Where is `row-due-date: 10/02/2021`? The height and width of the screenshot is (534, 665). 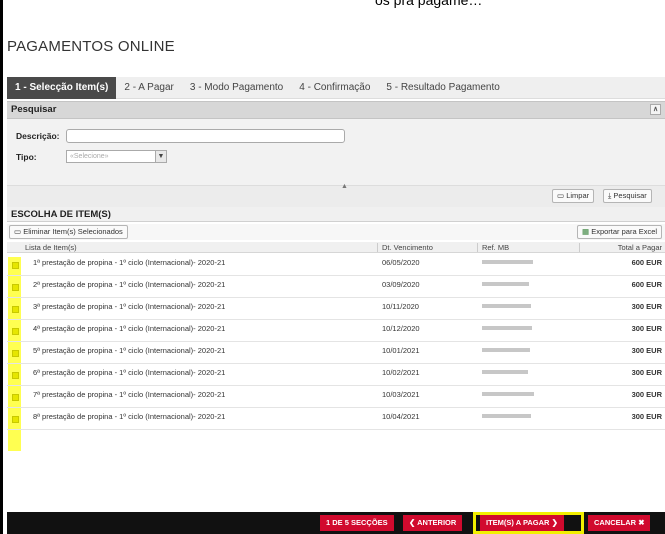 row-due-date: 10/02/2021 is located at coordinates (401, 372).